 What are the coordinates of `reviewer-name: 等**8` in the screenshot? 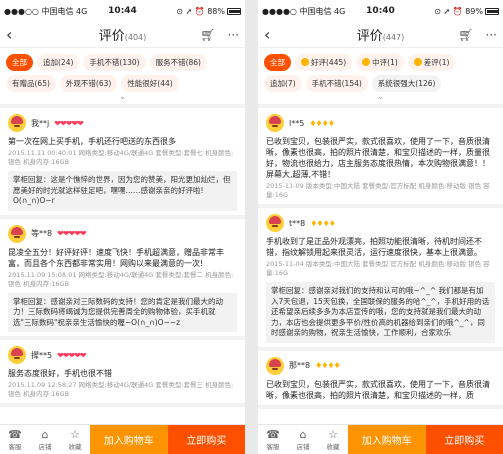 It's located at (42, 233).